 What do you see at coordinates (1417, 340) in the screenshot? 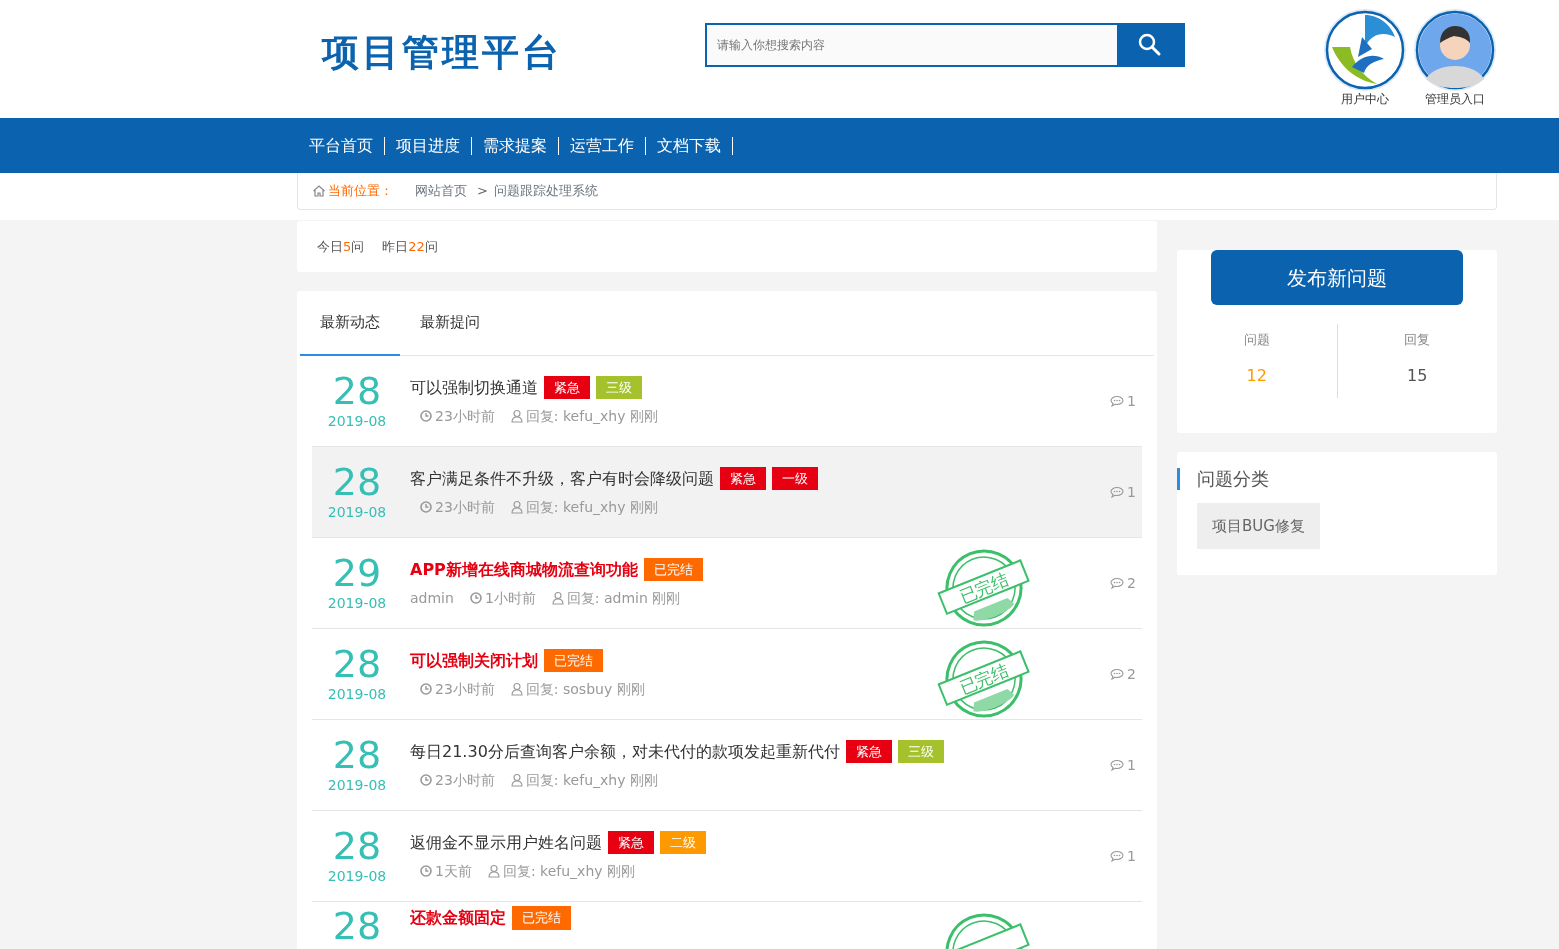
I see `count-label: 回复` at bounding box center [1417, 340].